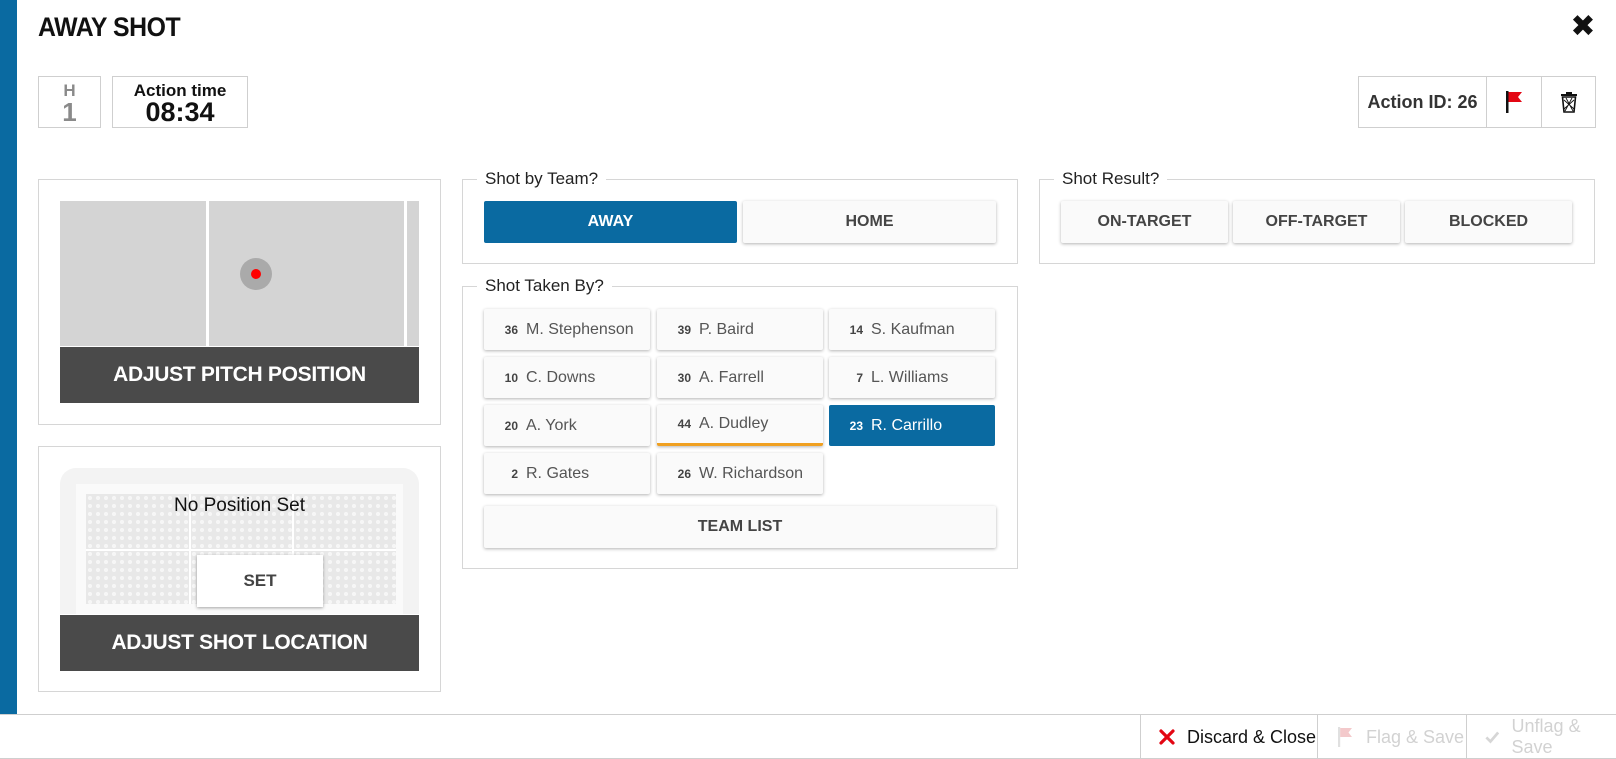  What do you see at coordinates (239, 375) in the screenshot?
I see `adjust-pitch-position-button: ADJUST PITCH POSITION` at bounding box center [239, 375].